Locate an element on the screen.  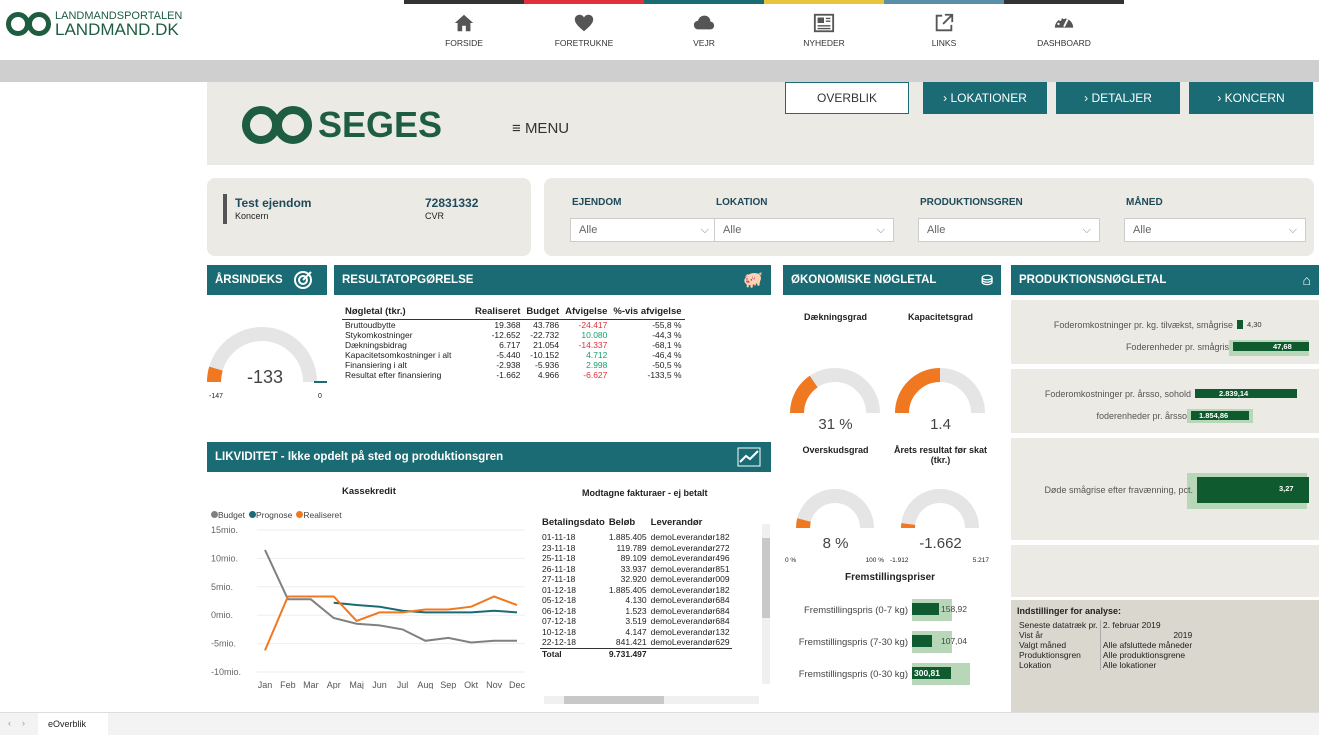
table-cell: 10.080 is located at coordinates (586, 335).